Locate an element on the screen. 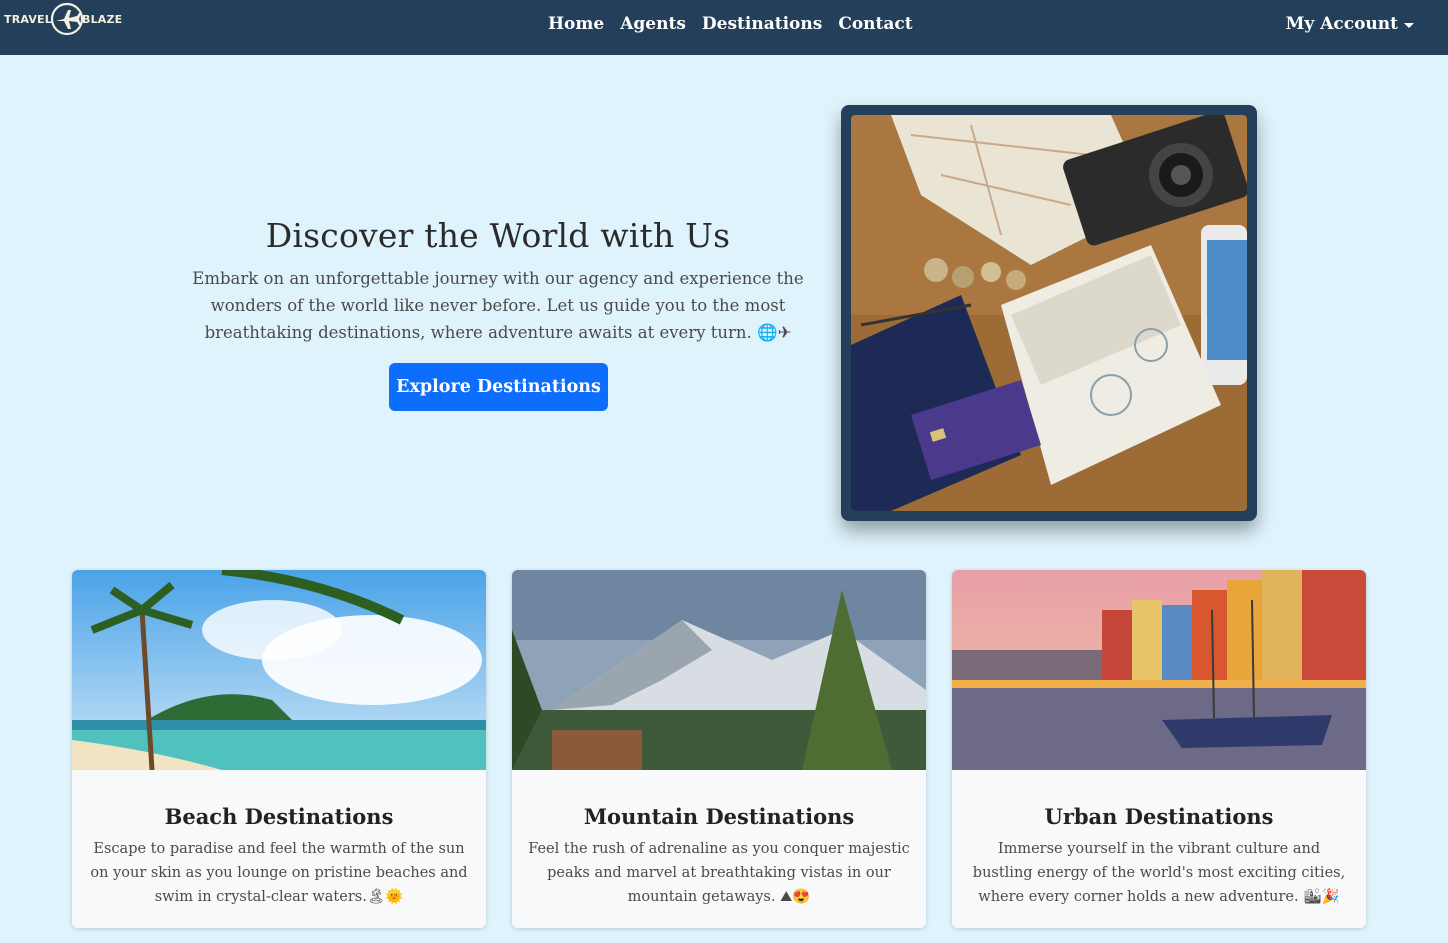 This screenshot has height=943, width=1448. brand-text-right: BLAZE is located at coordinates (102, 19).